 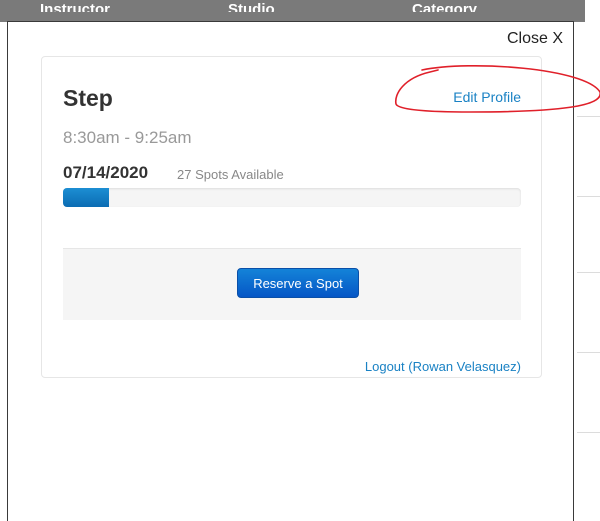 I want to click on class-time: 8:30am - 9:25am, so click(x=127, y=137).